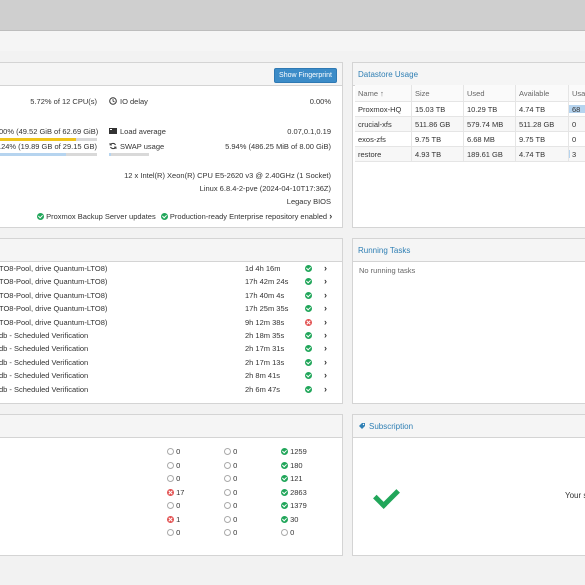 The height and width of the screenshot is (585, 585). Describe the element at coordinates (383, 93) in the screenshot. I see `column-header-name: Name ↑` at that location.